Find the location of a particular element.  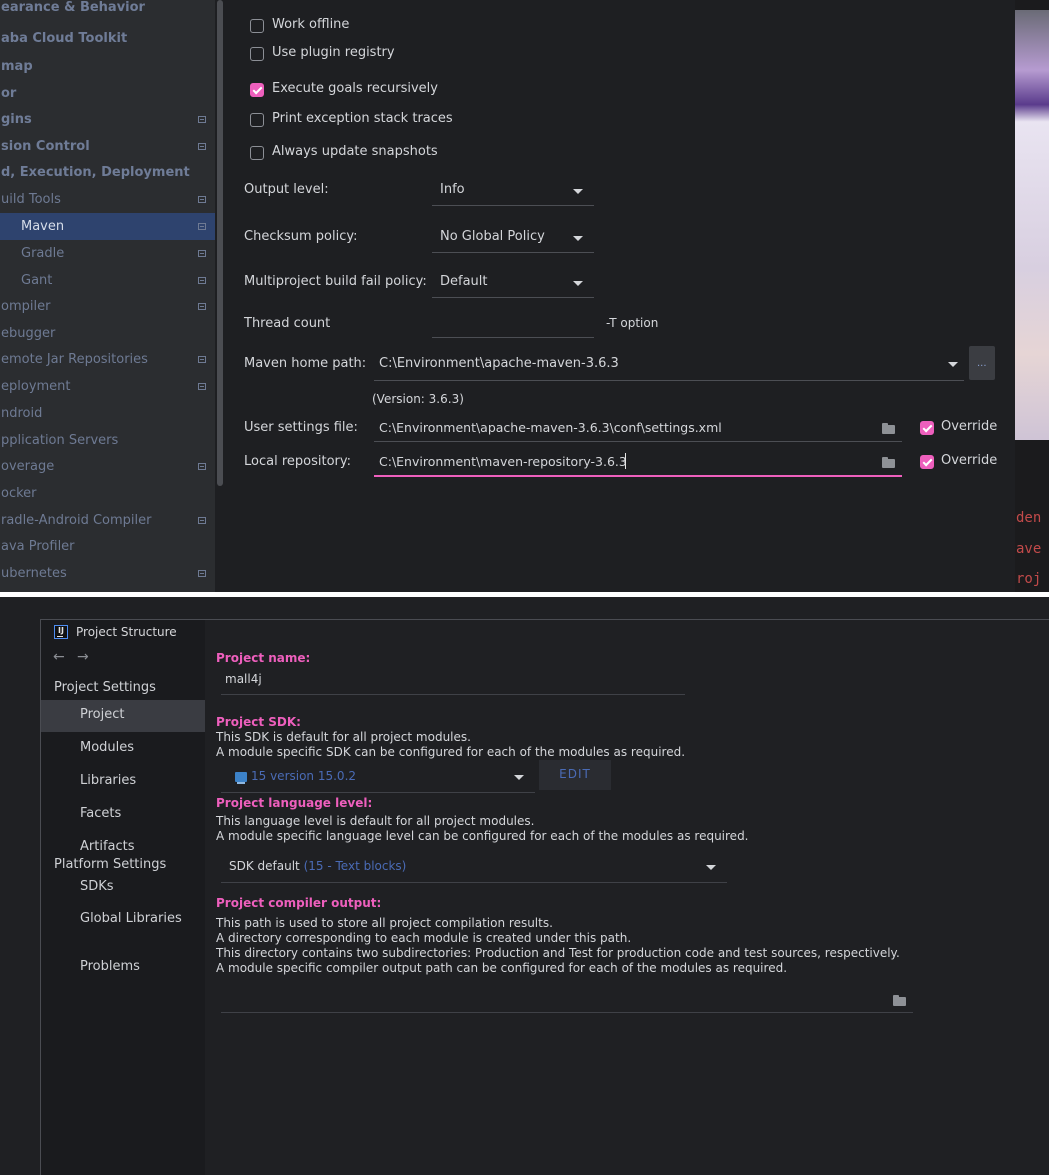

tree-item-pplication-servers: pplication Servers is located at coordinates (107, 440).